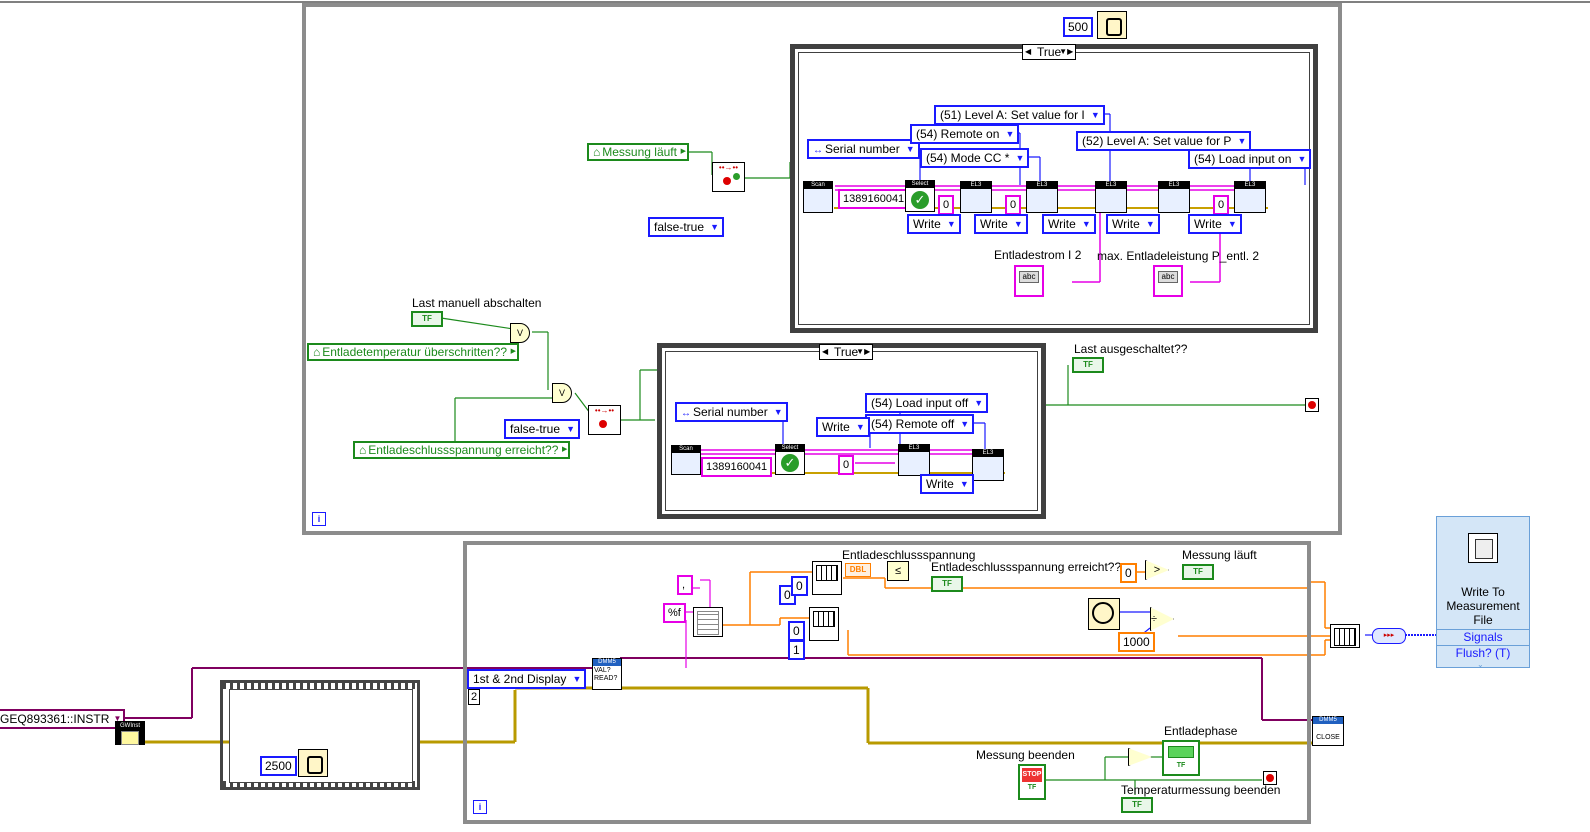  What do you see at coordinates (1111, 197) in the screenshot?
I see `top-el3-vi-3: EL3` at bounding box center [1111, 197].